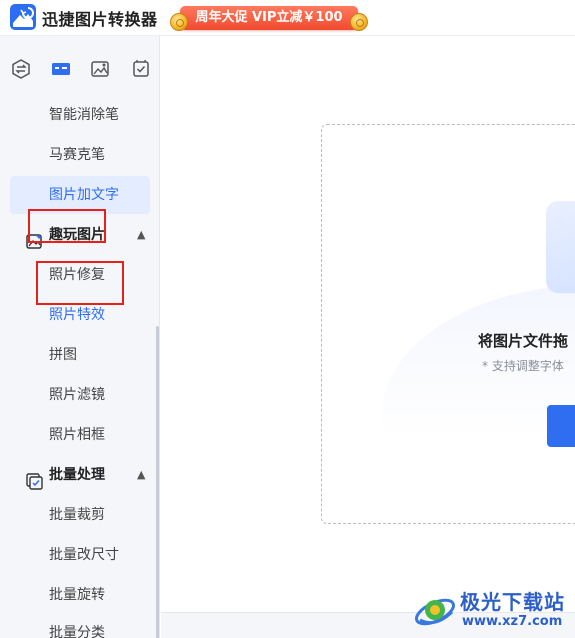  I want to click on promo-banner: 周年大促 VIP立减￥100, so click(270, 18).